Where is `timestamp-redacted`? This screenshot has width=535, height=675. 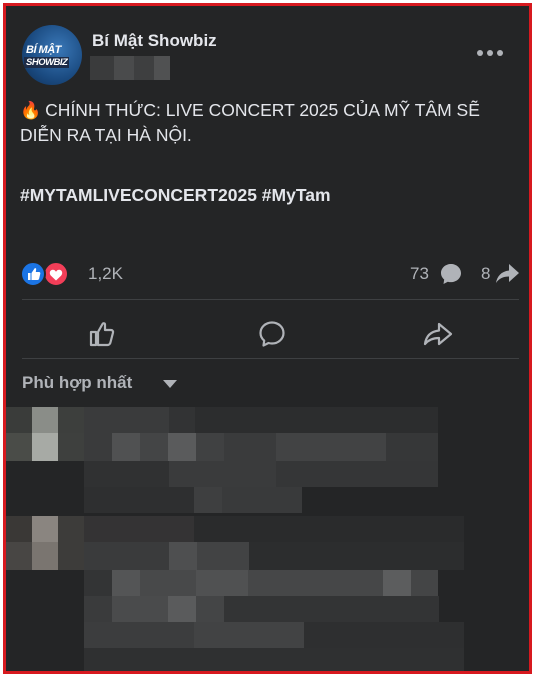
timestamp-redacted is located at coordinates (130, 68).